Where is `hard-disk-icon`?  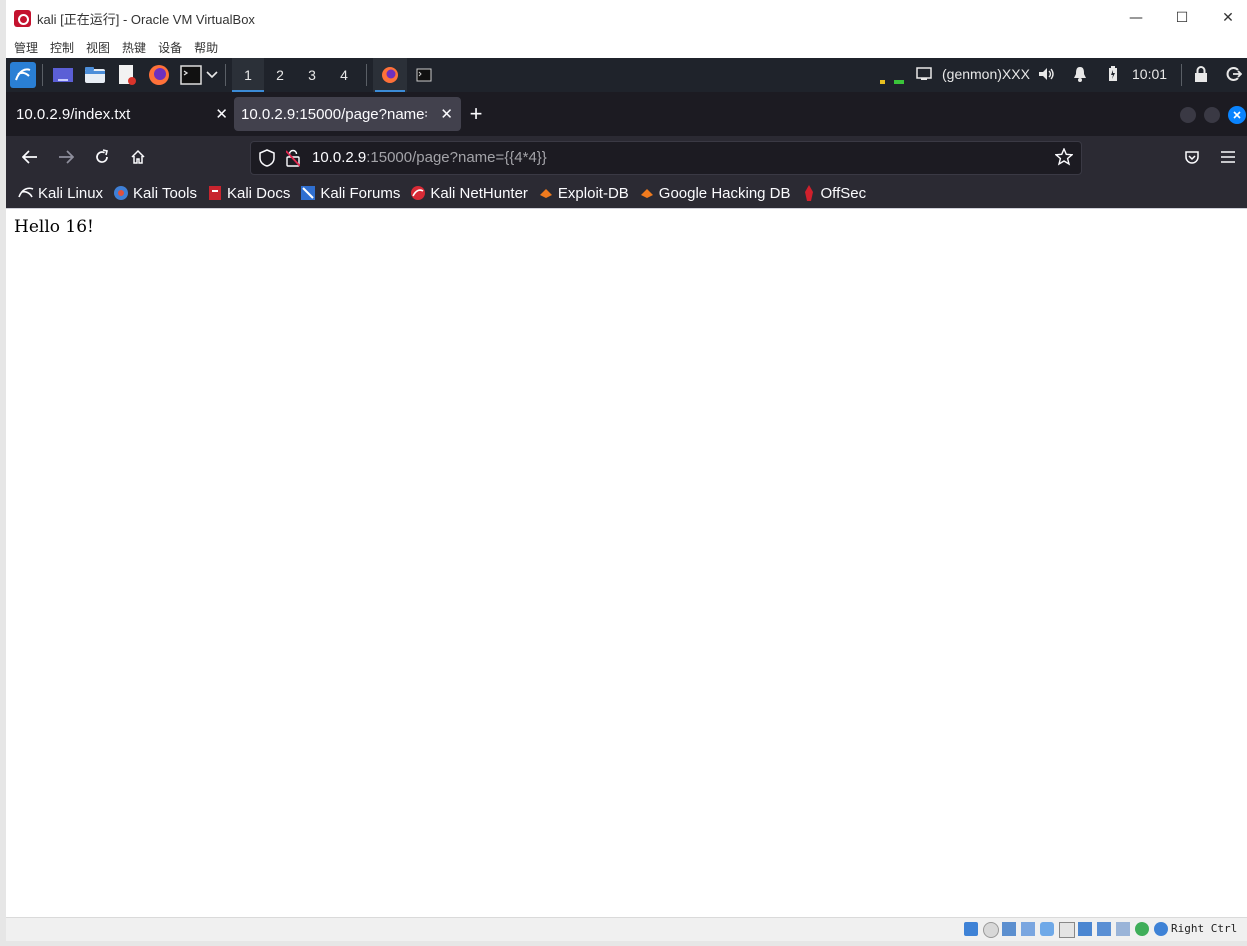 hard-disk-icon is located at coordinates (971, 929).